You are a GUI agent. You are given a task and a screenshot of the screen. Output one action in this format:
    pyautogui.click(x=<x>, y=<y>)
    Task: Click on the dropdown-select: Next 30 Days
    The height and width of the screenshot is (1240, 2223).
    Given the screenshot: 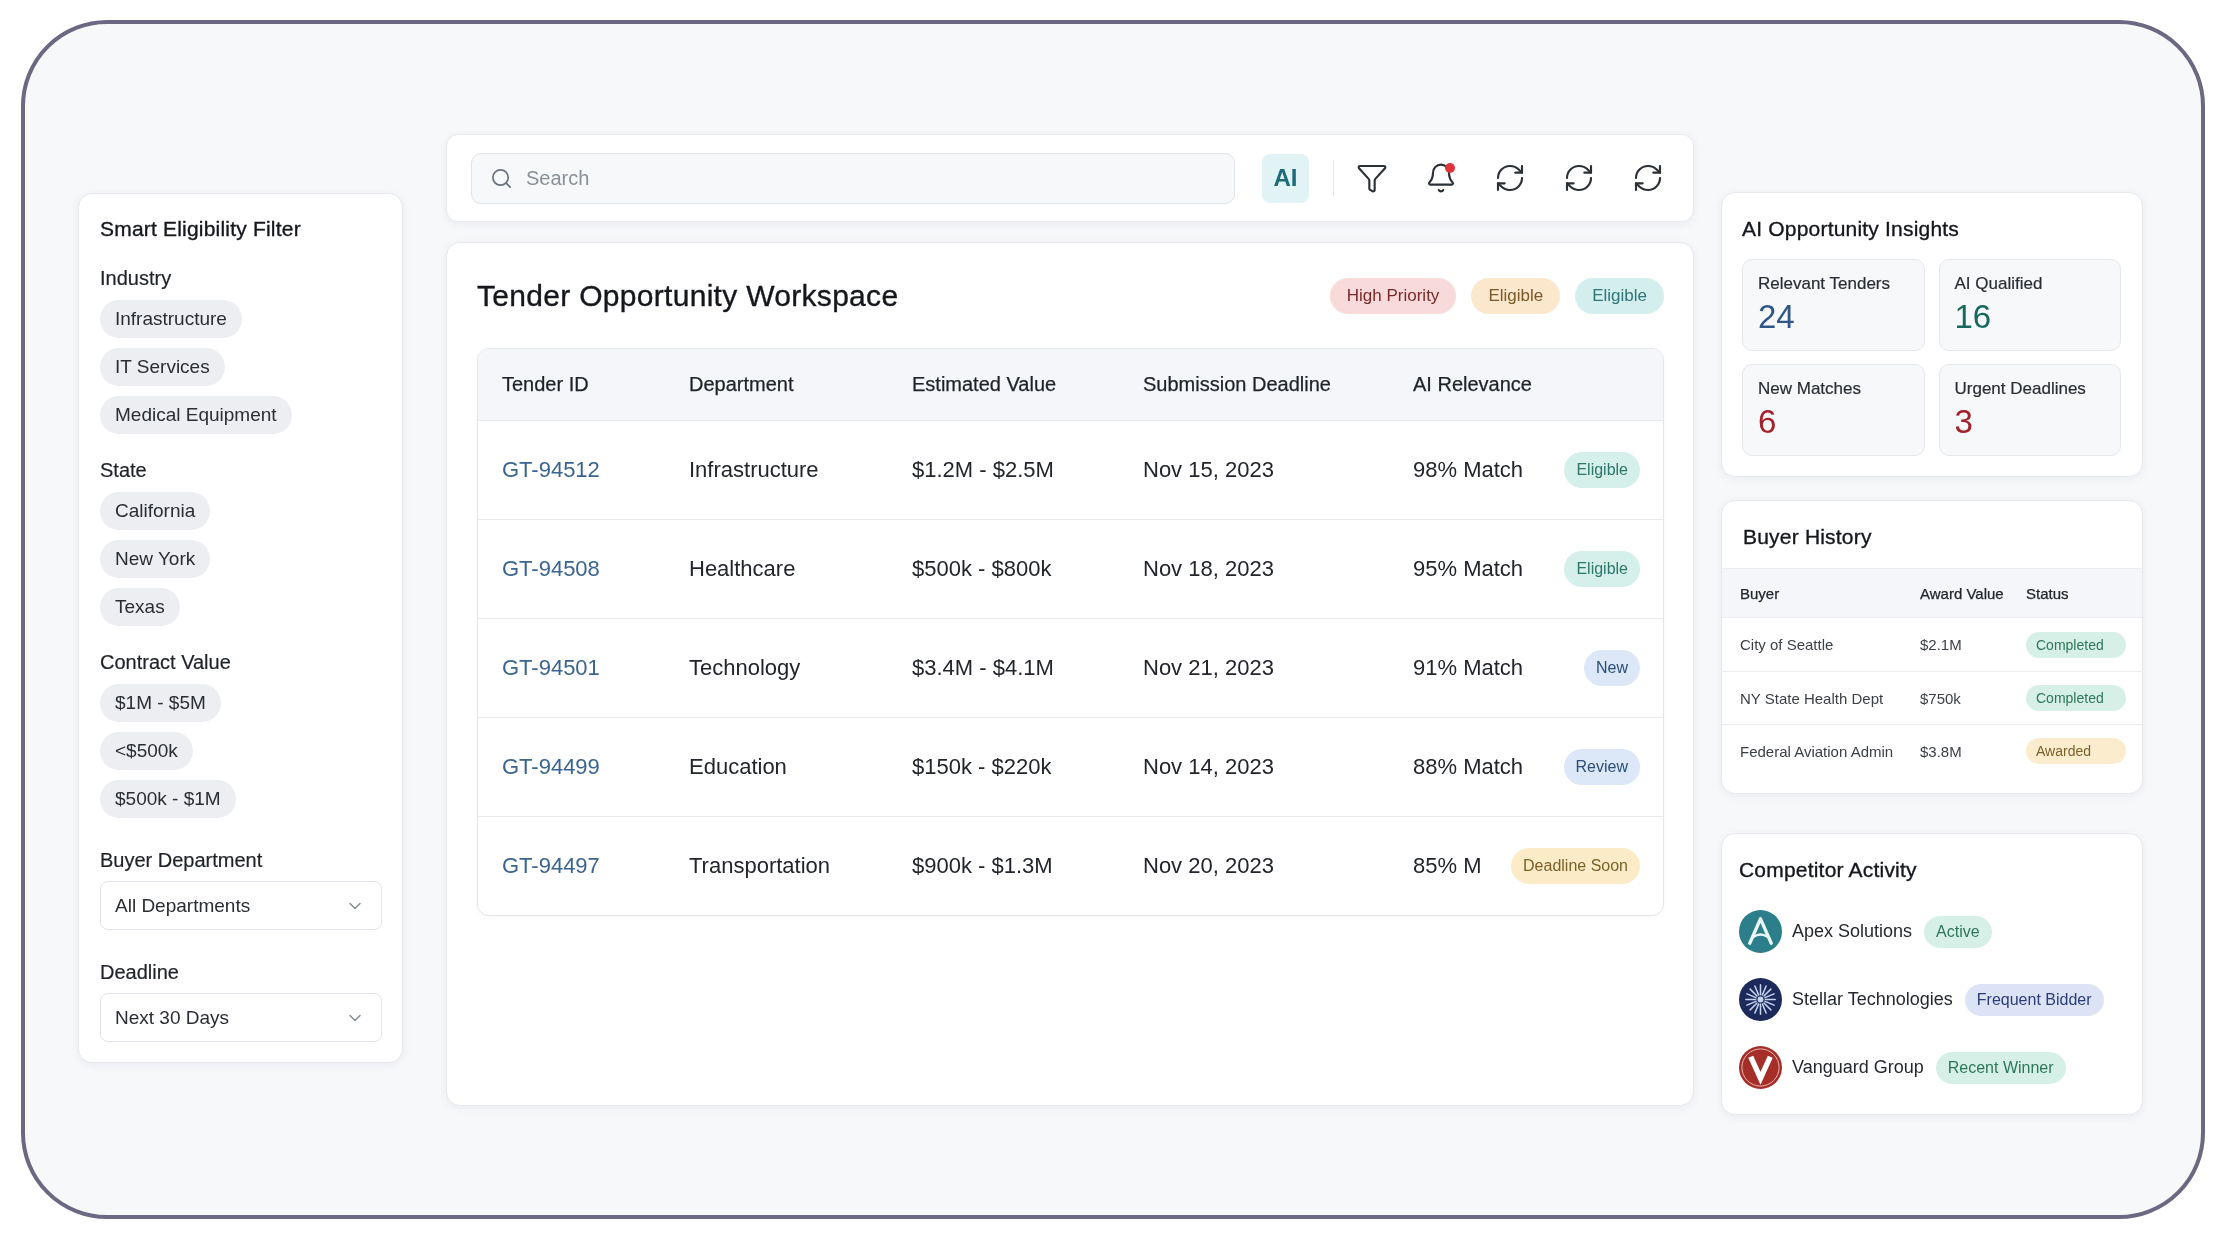 What is the action you would take?
    pyautogui.click(x=241, y=1017)
    